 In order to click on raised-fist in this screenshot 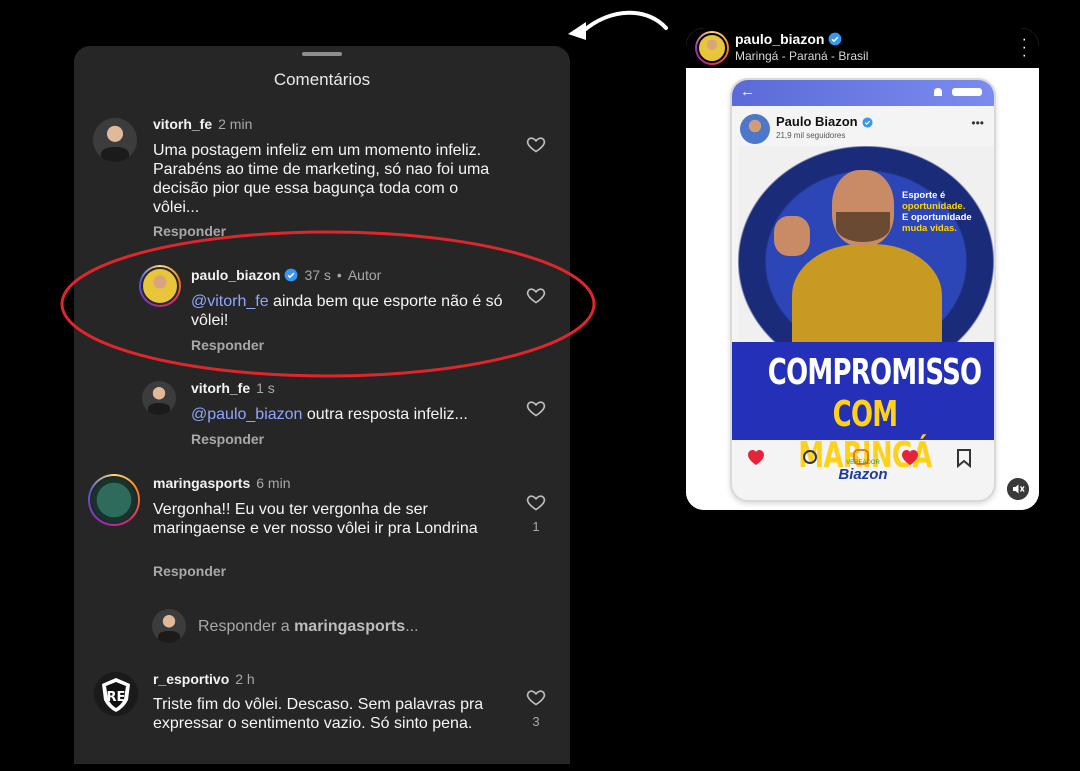, I will do `click(792, 236)`.